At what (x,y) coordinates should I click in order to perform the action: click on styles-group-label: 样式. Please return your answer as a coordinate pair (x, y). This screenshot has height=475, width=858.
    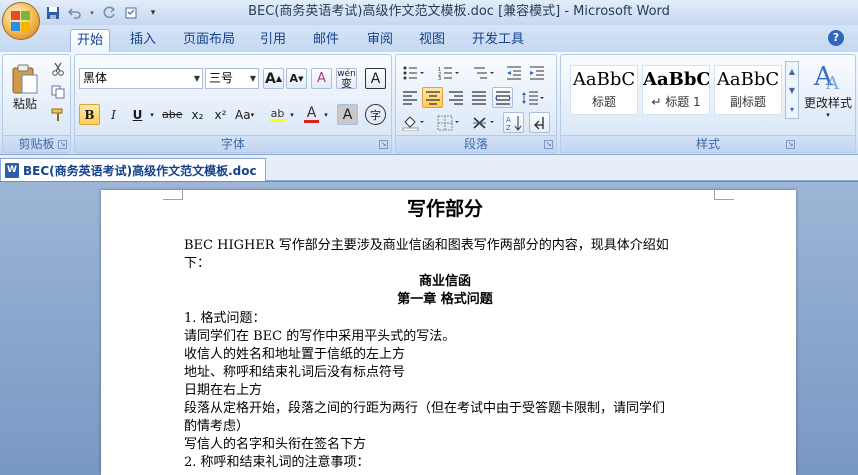
    Looking at the image, I should click on (708, 143).